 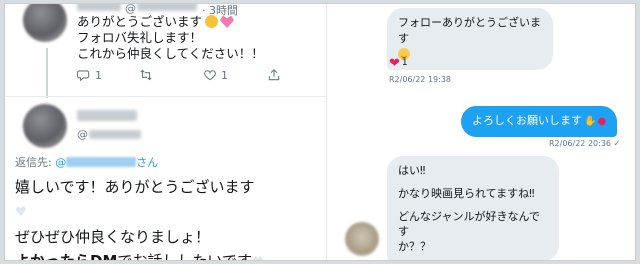 I want to click on reply-to-line: 返信先: @ さん, so click(x=86, y=162).